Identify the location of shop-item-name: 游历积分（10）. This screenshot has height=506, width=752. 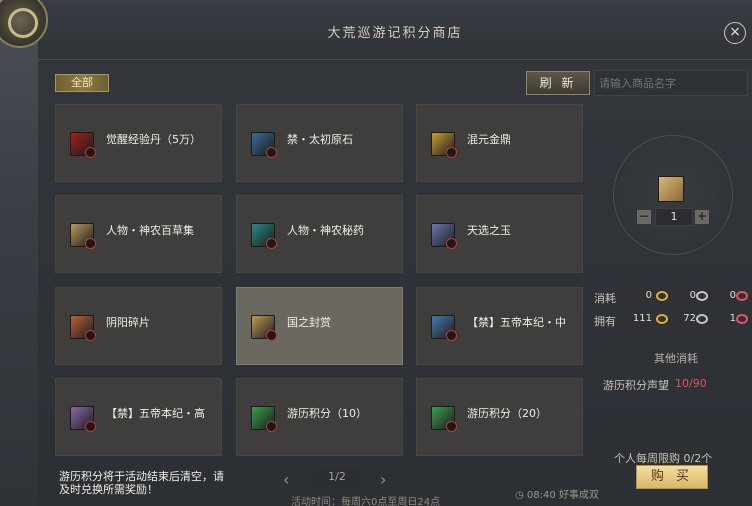
(327, 413).